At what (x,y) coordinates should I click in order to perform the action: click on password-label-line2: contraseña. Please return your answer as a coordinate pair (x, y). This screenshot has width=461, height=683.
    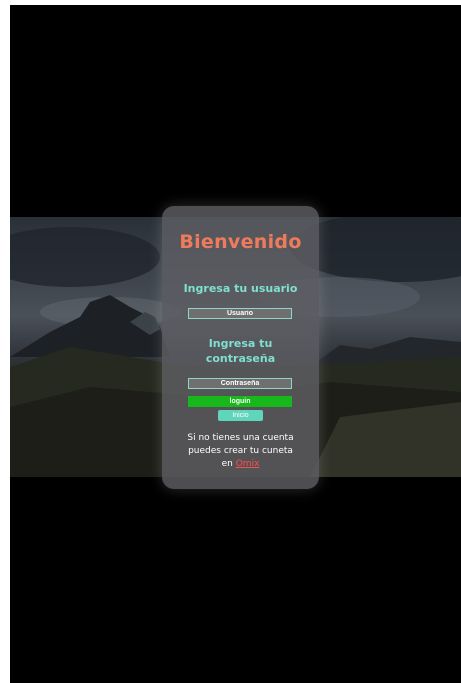
    Looking at the image, I should click on (240, 358).